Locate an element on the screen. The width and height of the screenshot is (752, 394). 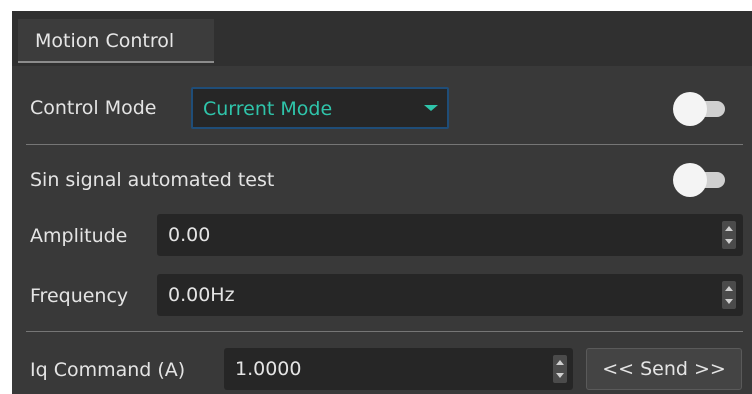
iq-command-field: 1.0000 is located at coordinates (398, 369).